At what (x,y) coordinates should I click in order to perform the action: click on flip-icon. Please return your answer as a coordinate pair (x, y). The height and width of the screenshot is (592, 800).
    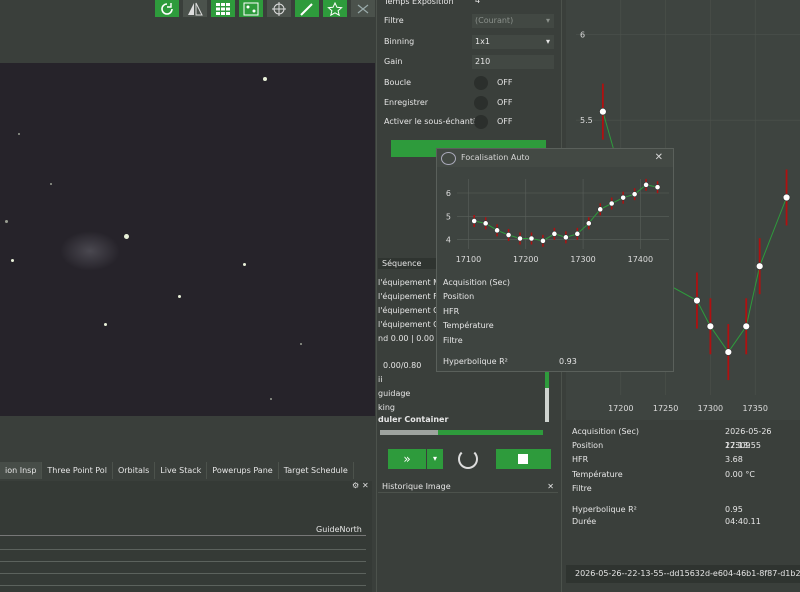
    Looking at the image, I should click on (195, 8).